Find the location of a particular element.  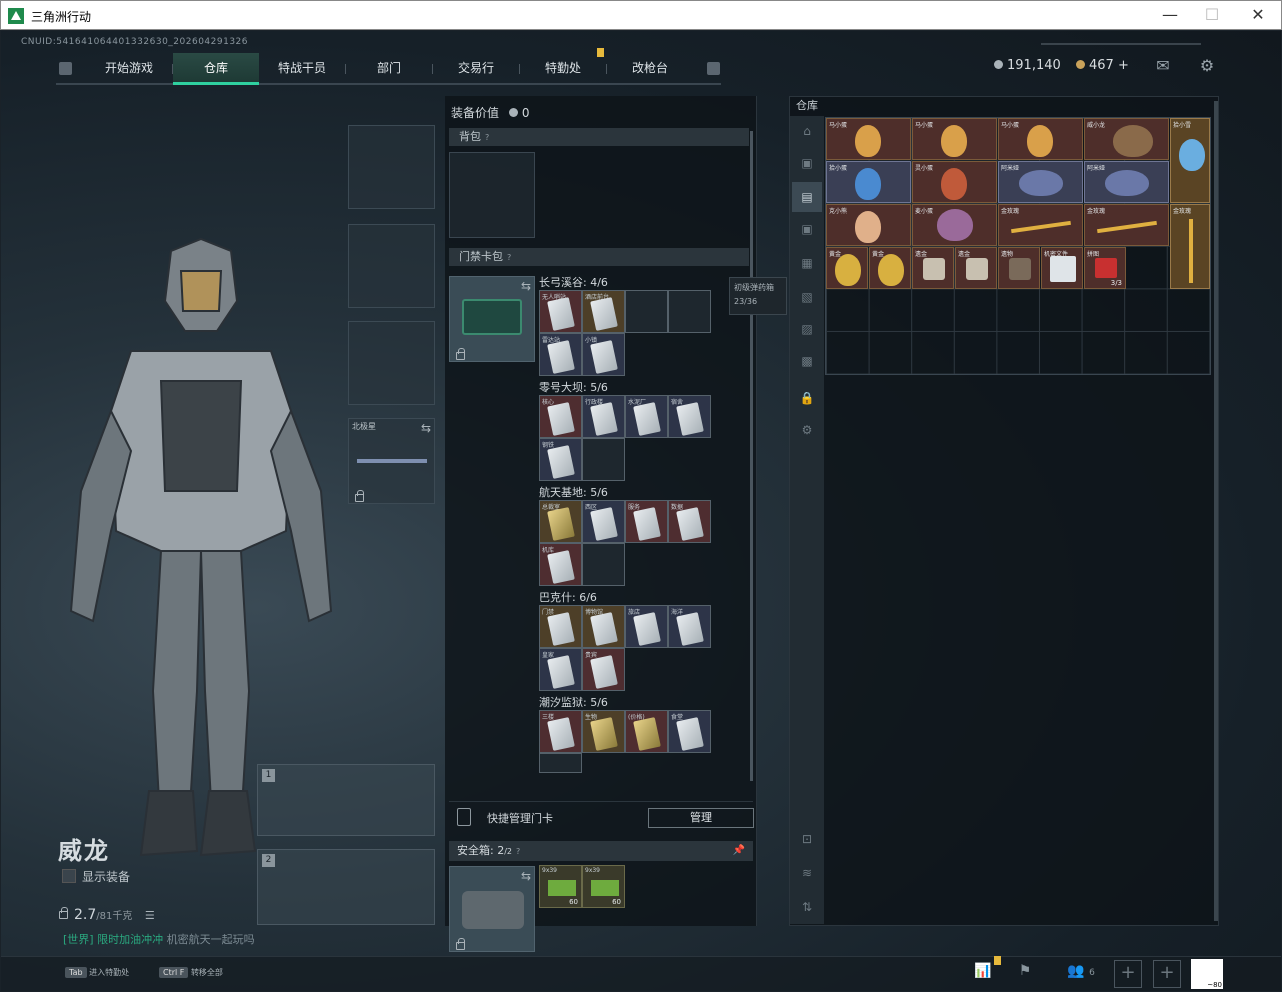

close-button: ✕ is located at coordinates (1258, 16).